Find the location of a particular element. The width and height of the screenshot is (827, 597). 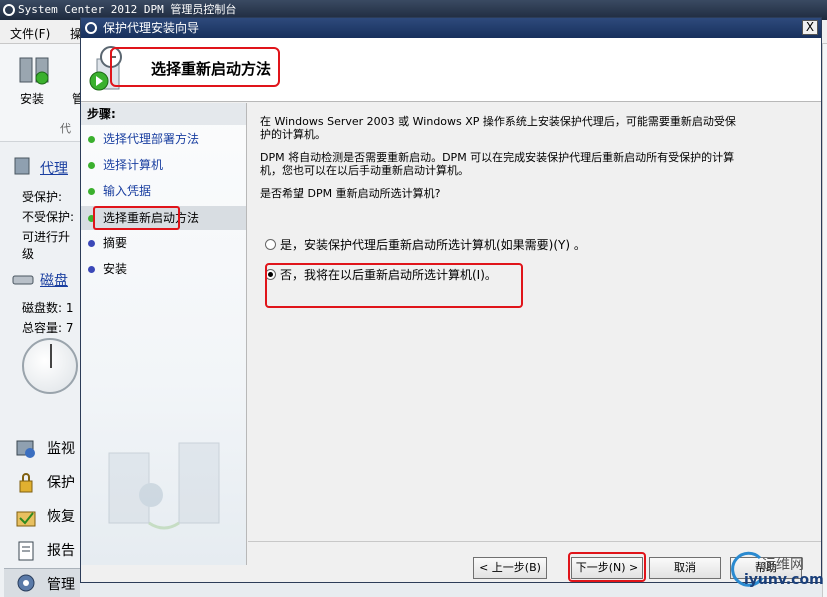

step-credentials: 输入凭据 is located at coordinates (163, 191).